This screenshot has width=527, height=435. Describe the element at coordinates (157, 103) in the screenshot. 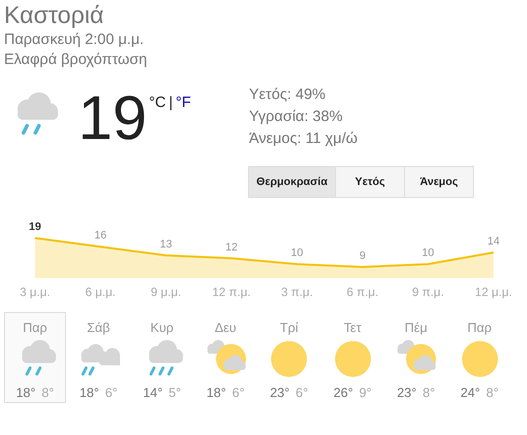

I see `unit-label: °C` at that location.